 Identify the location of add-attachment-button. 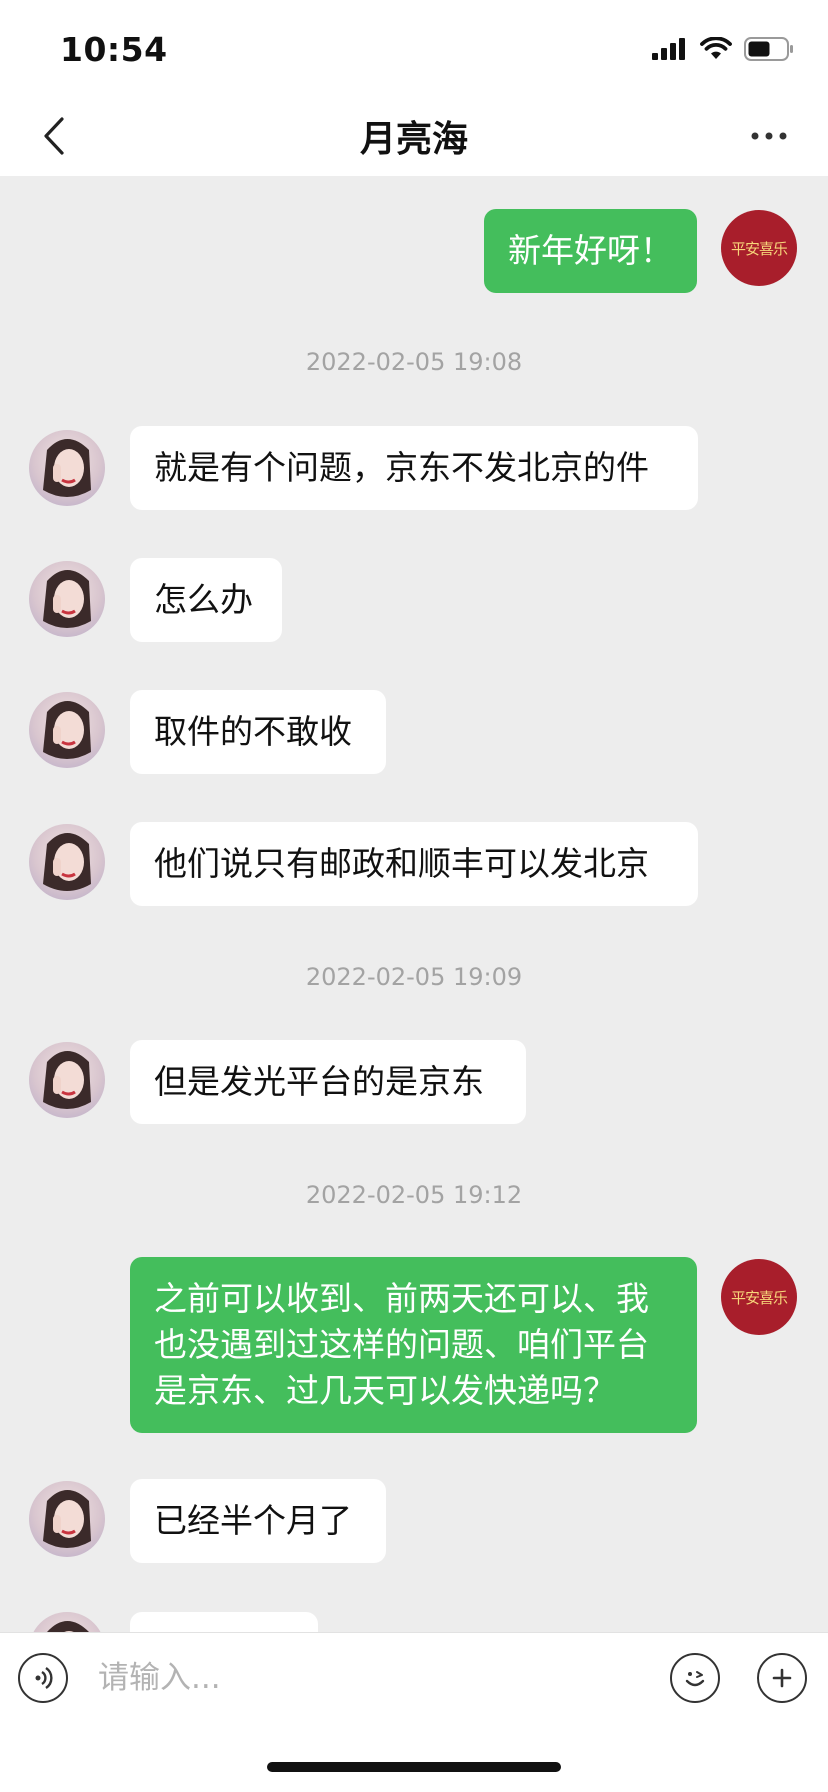
(782, 1678).